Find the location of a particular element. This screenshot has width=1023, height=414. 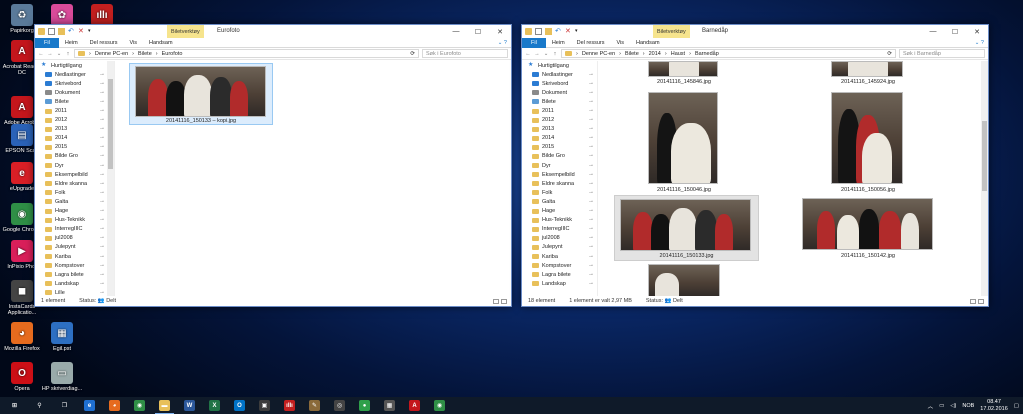

nav-item-2013: 2013 ⊸ is located at coordinates (559, 129).